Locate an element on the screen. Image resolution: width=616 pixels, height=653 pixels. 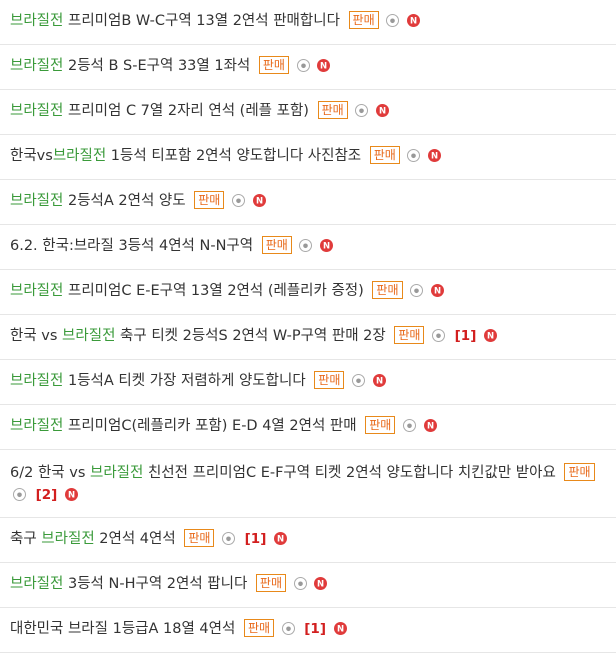
list-item: 브라질전 1등석A 티켓 가장 저렴하게 양도합니다 판매 N is located at coordinates (308, 382).